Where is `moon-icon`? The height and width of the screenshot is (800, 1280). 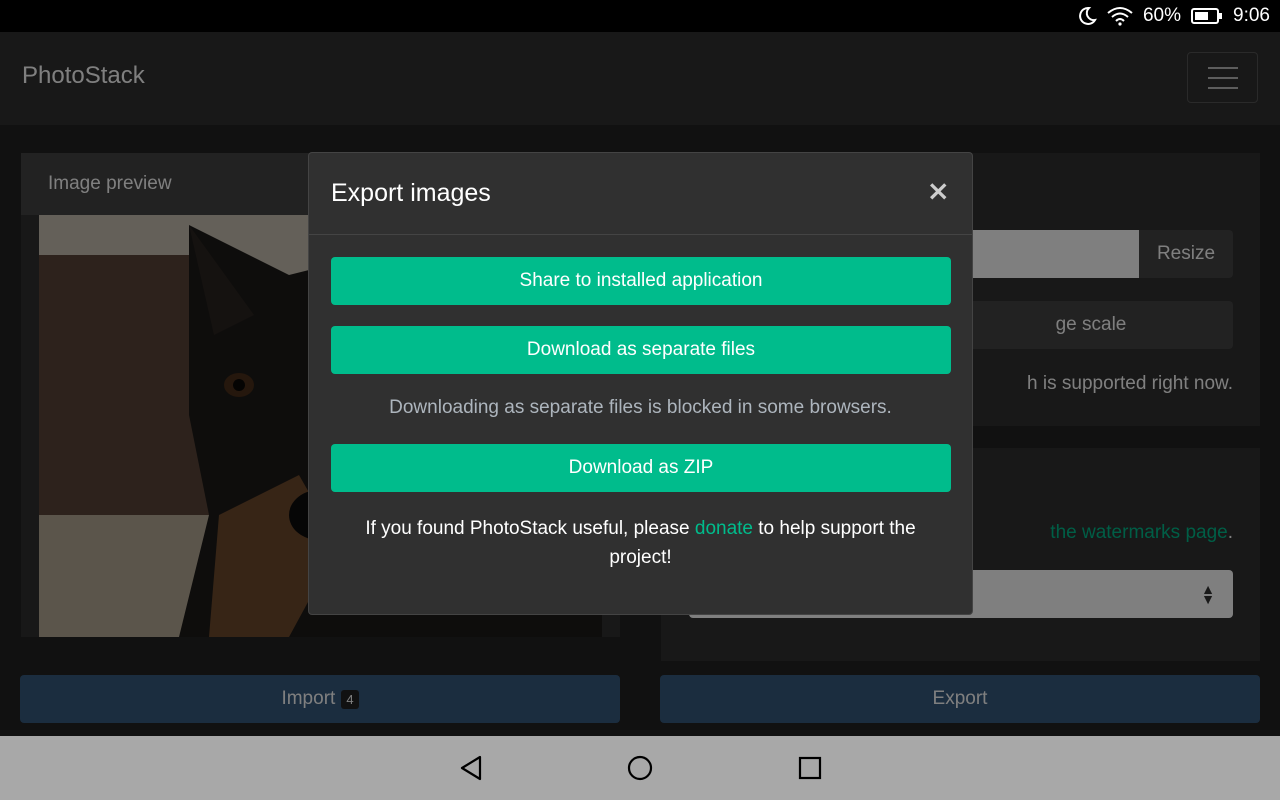 moon-icon is located at coordinates (1087, 16).